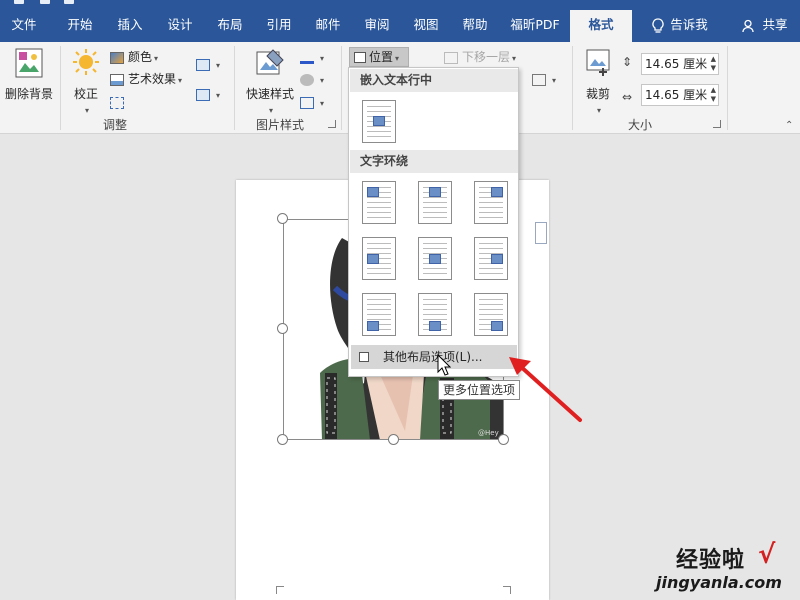  Describe the element at coordinates (86, 82) in the screenshot. I see `corrections-button: 校正 ▾` at that location.